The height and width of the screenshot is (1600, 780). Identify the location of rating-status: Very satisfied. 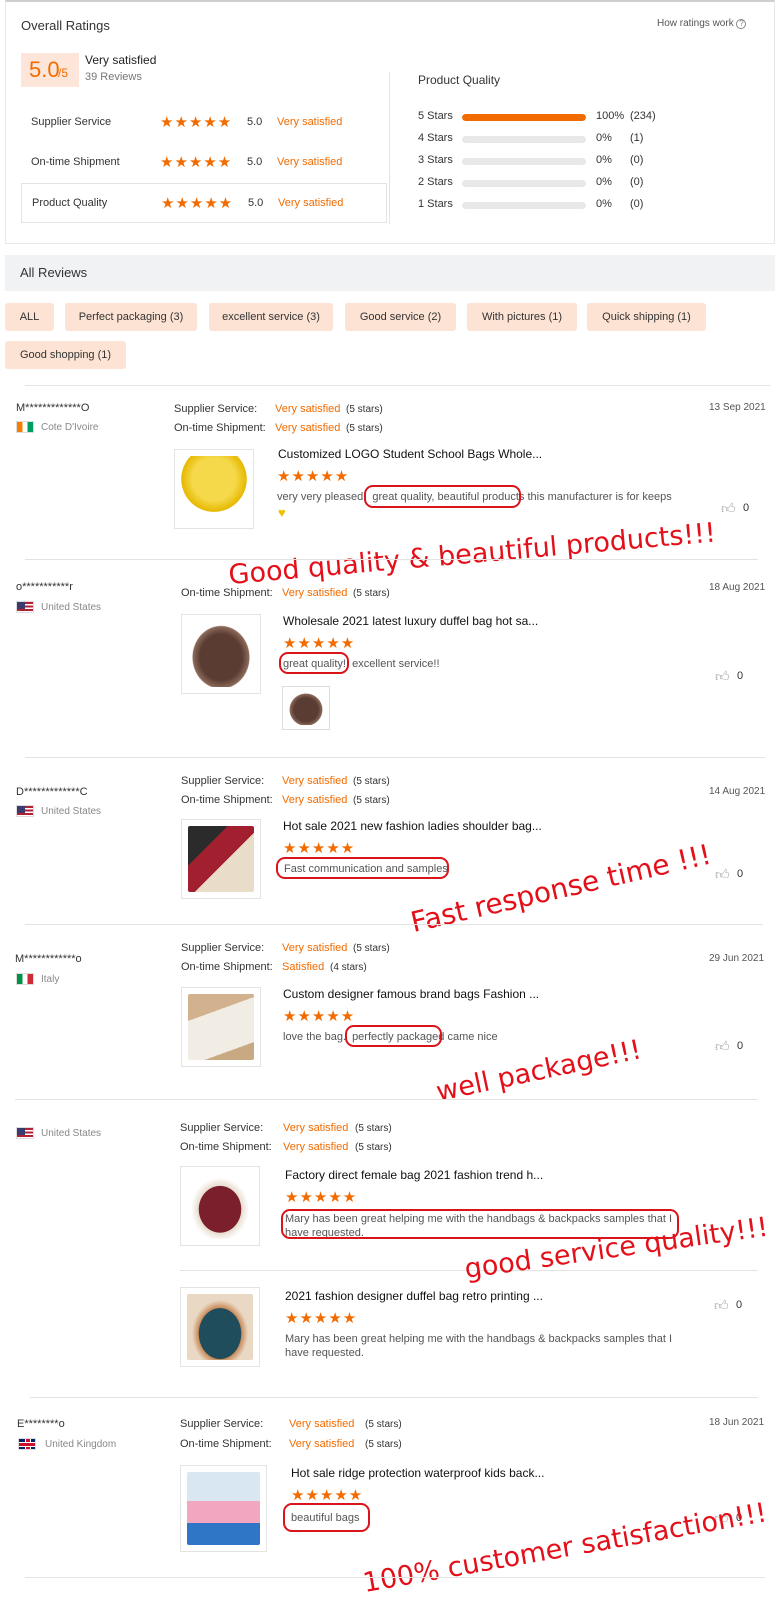
(310, 162).